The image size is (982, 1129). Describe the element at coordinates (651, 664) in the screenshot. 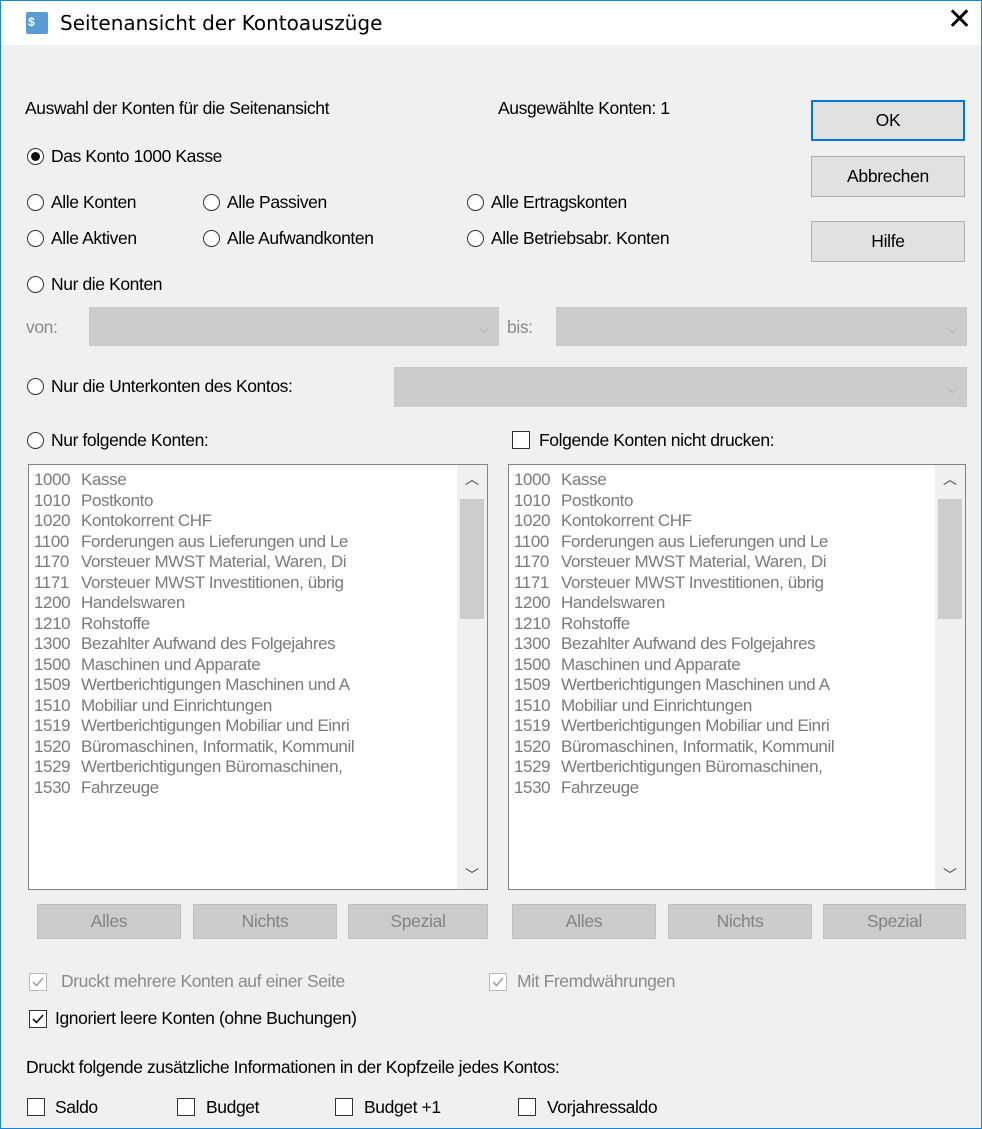

I see `account-name: Maschinen und Apparate` at that location.